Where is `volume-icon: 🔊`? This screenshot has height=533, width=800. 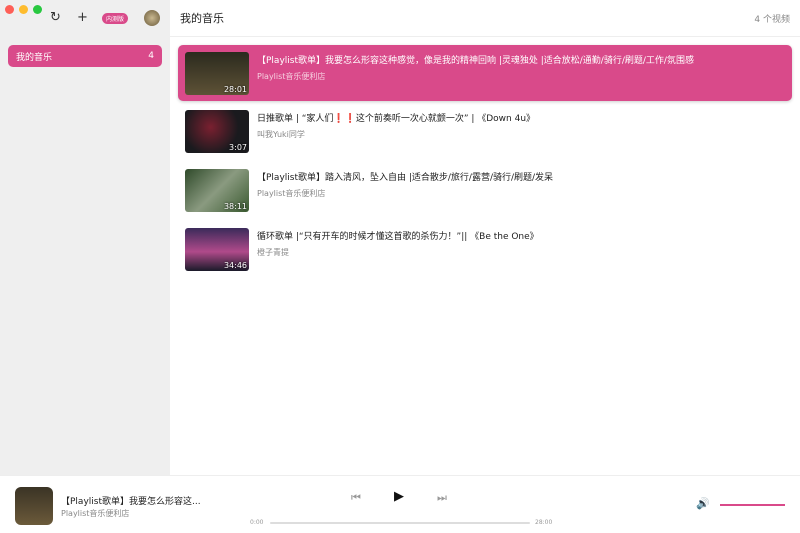
volume-icon: 🔊 is located at coordinates (703, 503).